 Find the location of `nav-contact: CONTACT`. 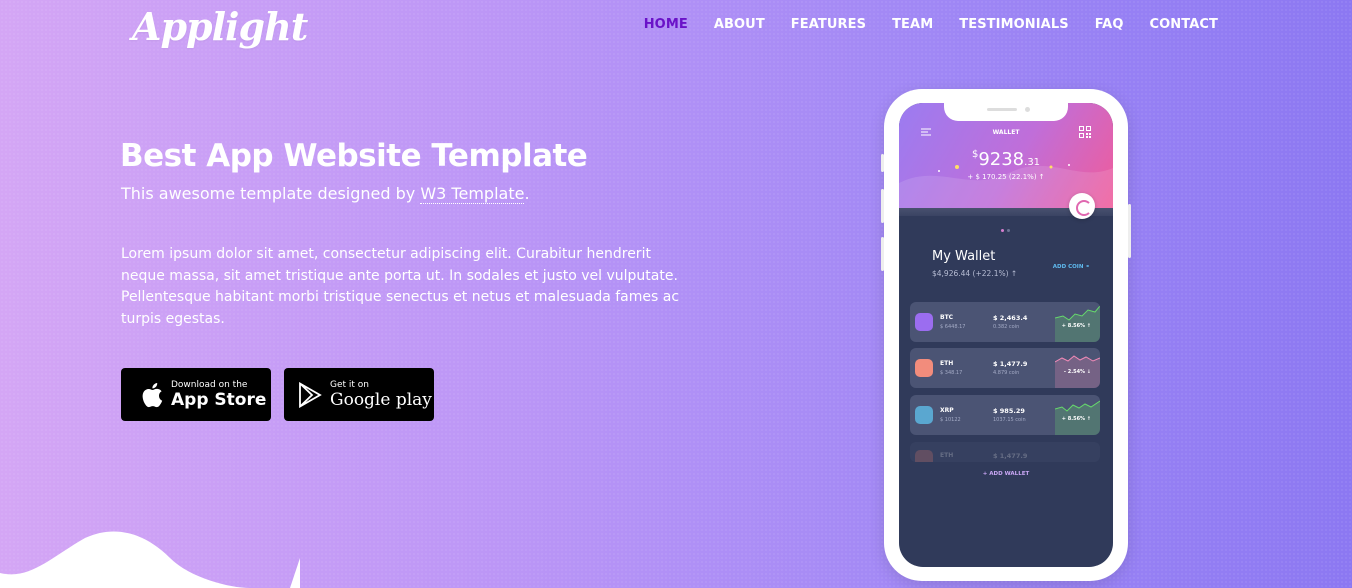

nav-contact: CONTACT is located at coordinates (1184, 24).